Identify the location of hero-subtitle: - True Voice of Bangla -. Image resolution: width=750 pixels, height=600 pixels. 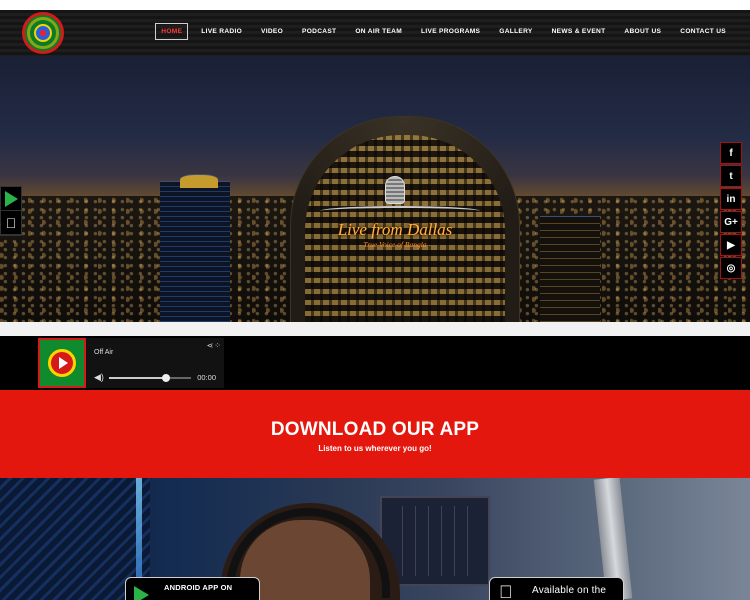
(395, 244).